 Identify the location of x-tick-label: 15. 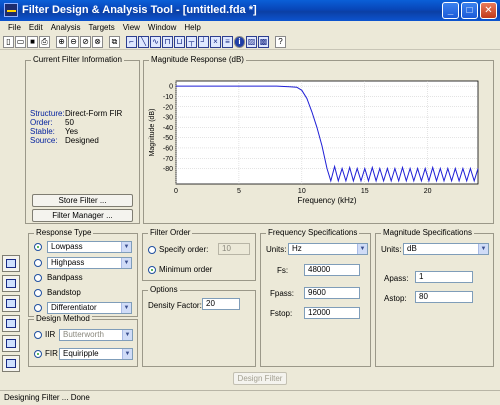
(365, 191).